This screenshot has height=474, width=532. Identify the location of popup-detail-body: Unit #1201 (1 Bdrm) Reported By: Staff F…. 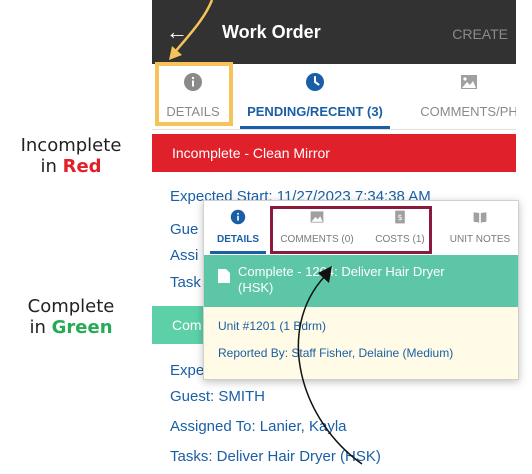
(361, 343).